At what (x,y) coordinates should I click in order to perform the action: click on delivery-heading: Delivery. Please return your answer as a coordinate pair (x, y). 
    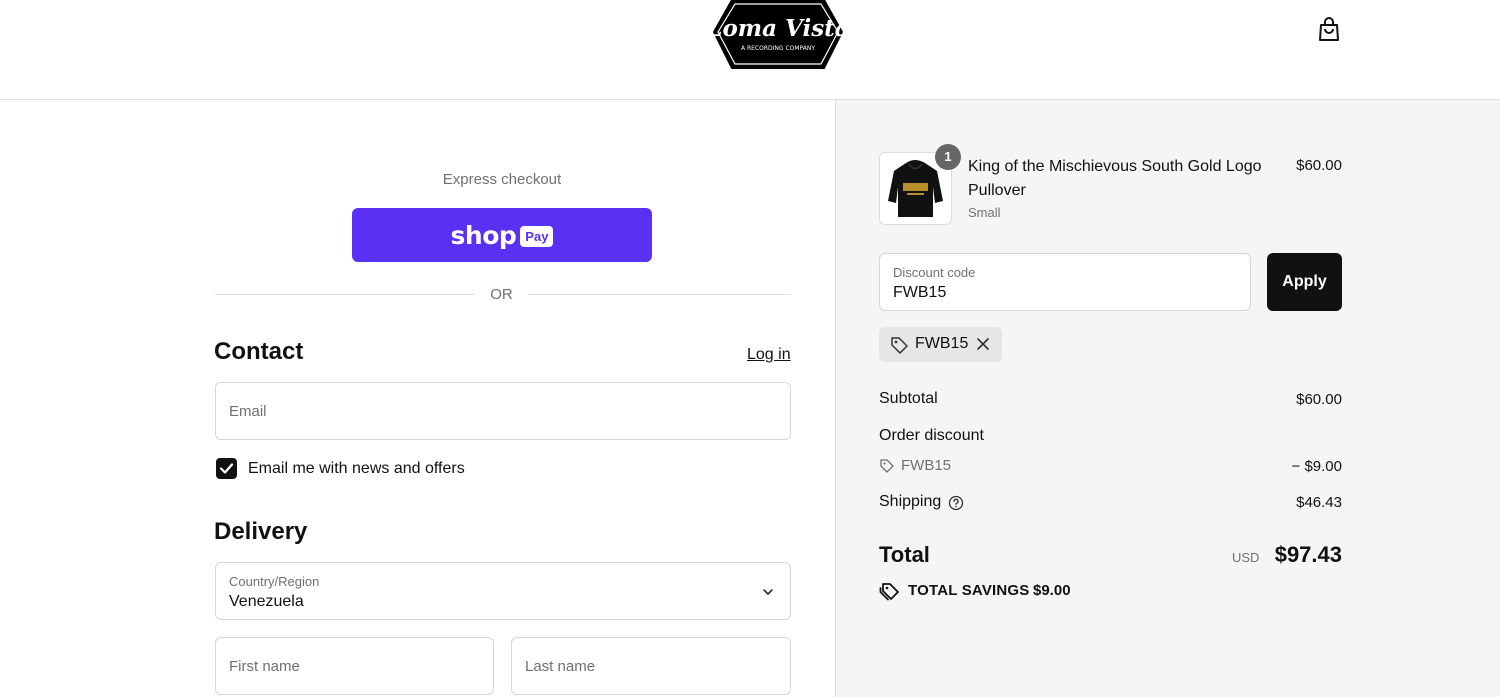
    Looking at the image, I should click on (261, 531).